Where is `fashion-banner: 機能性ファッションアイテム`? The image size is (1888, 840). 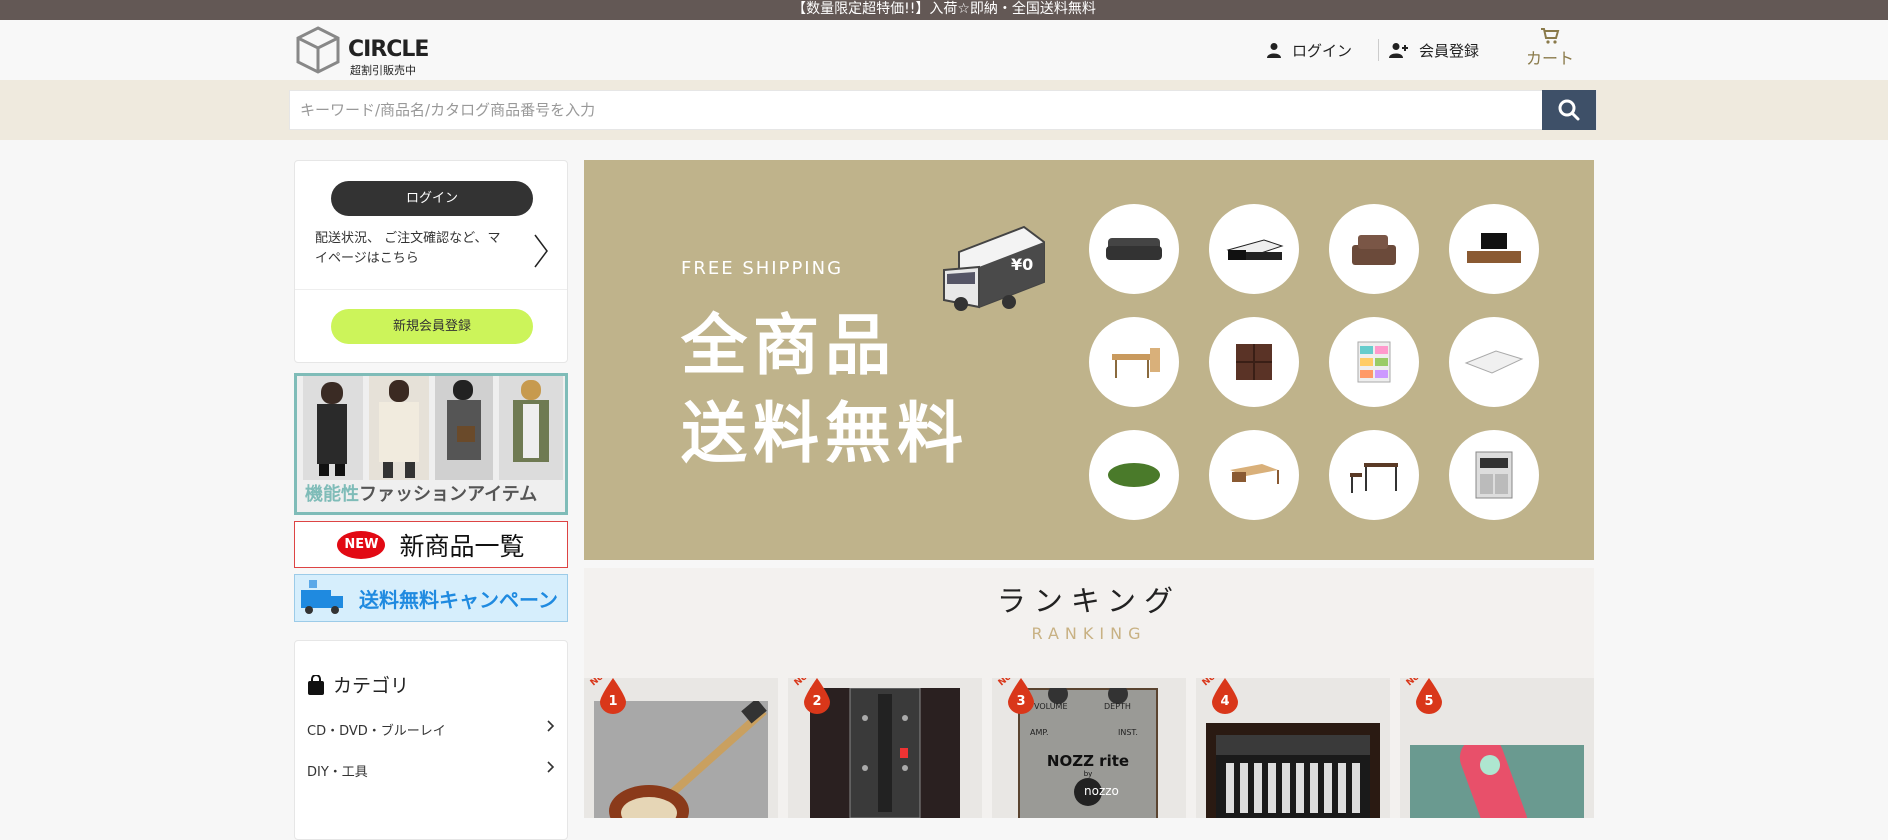 fashion-banner: 機能性ファッションアイテム is located at coordinates (431, 444).